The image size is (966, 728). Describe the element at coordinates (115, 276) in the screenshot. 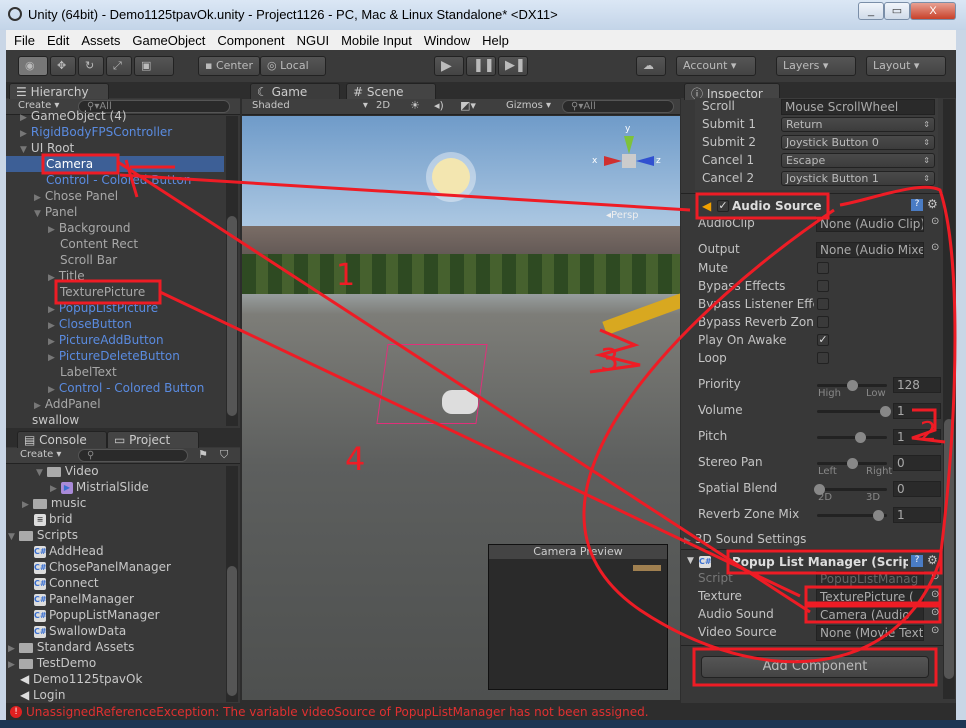

I see `hierarchy-item: ▶ Title` at that location.